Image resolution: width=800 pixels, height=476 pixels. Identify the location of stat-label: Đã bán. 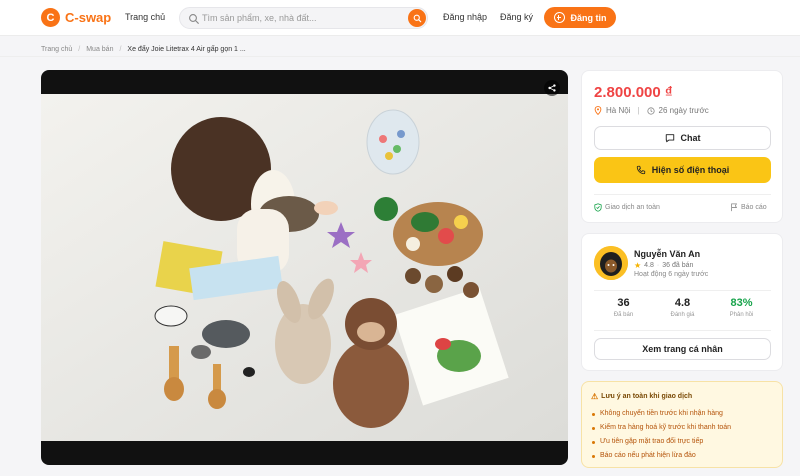
(623, 315).